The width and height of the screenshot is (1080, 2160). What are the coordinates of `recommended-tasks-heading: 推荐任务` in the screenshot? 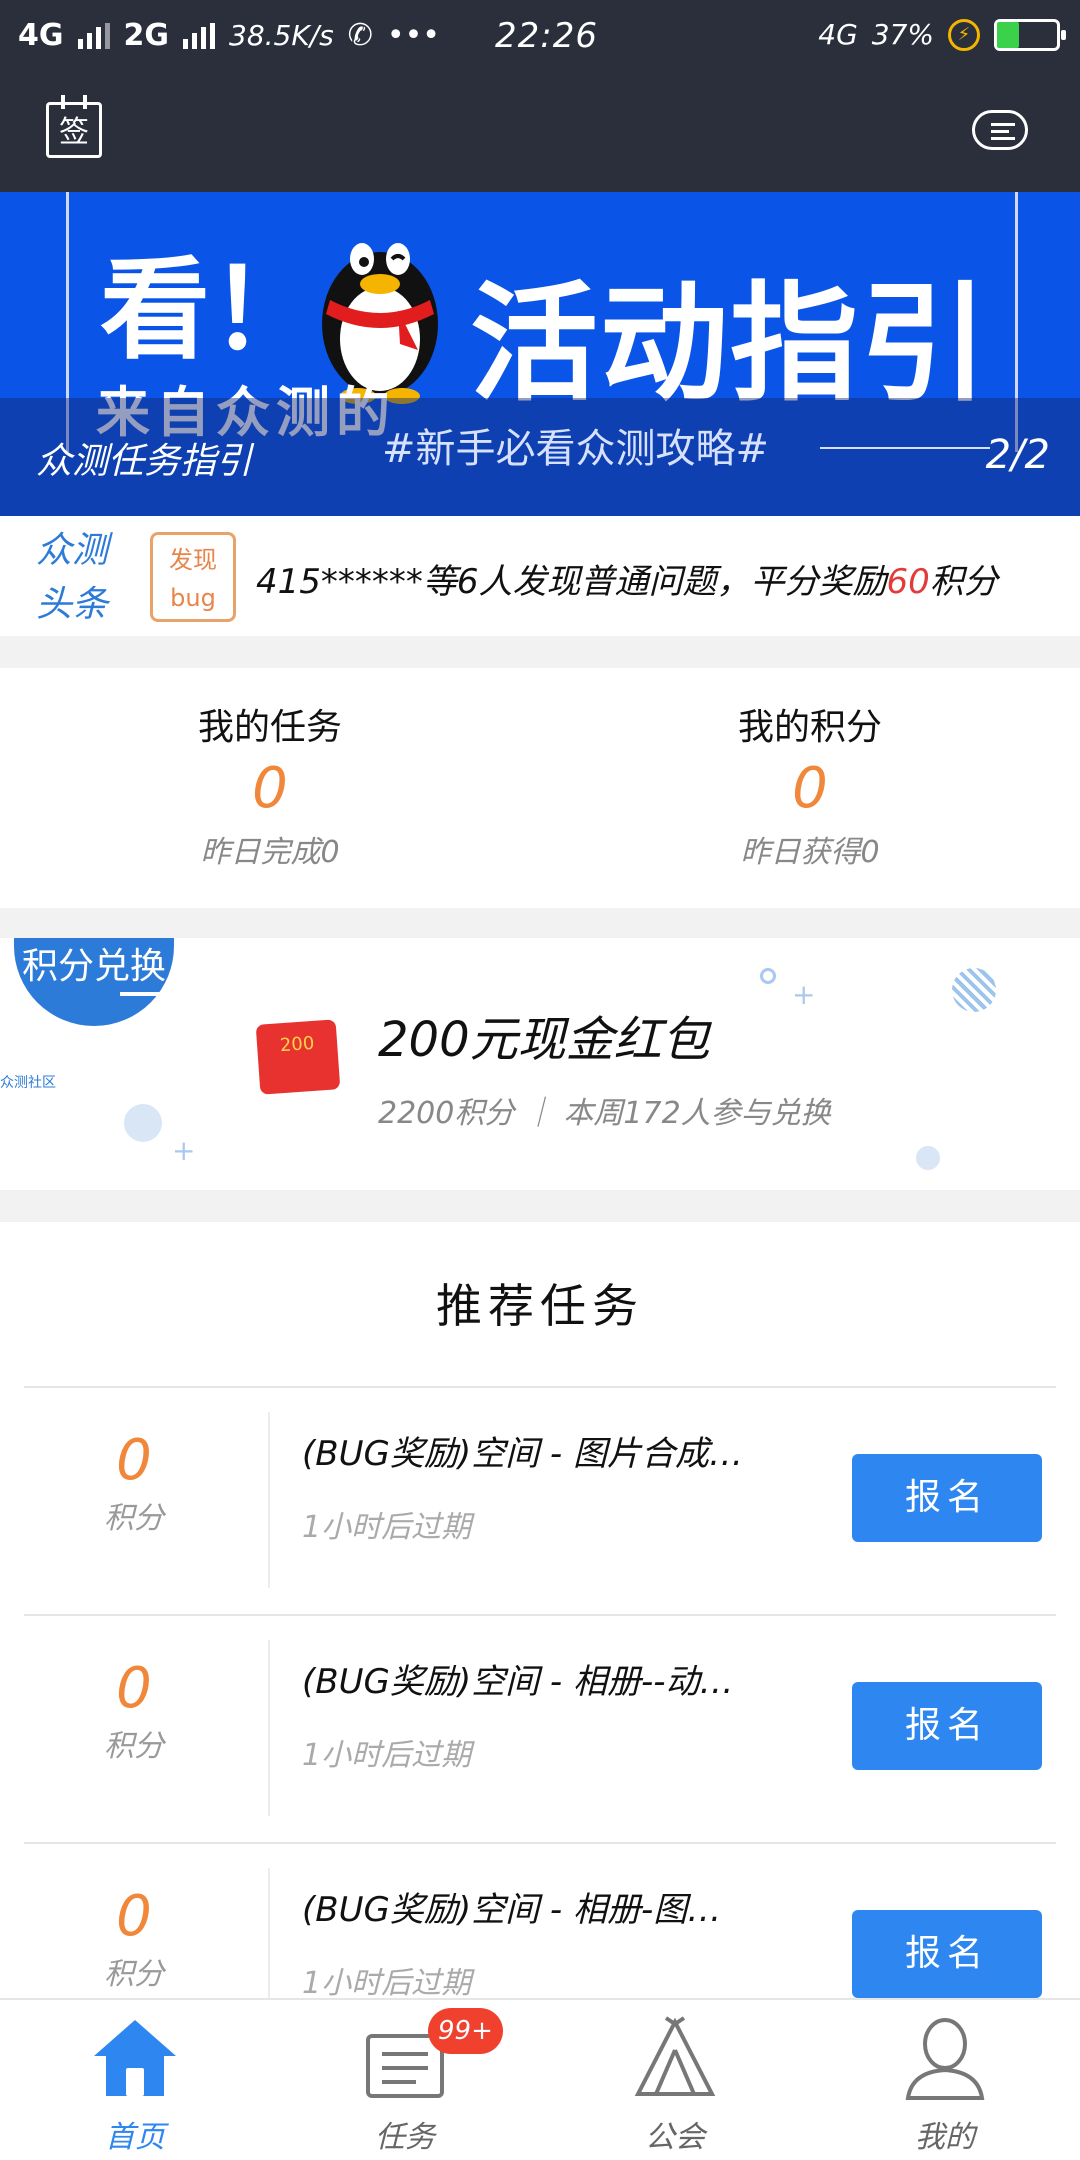 It's located at (540, 1306).